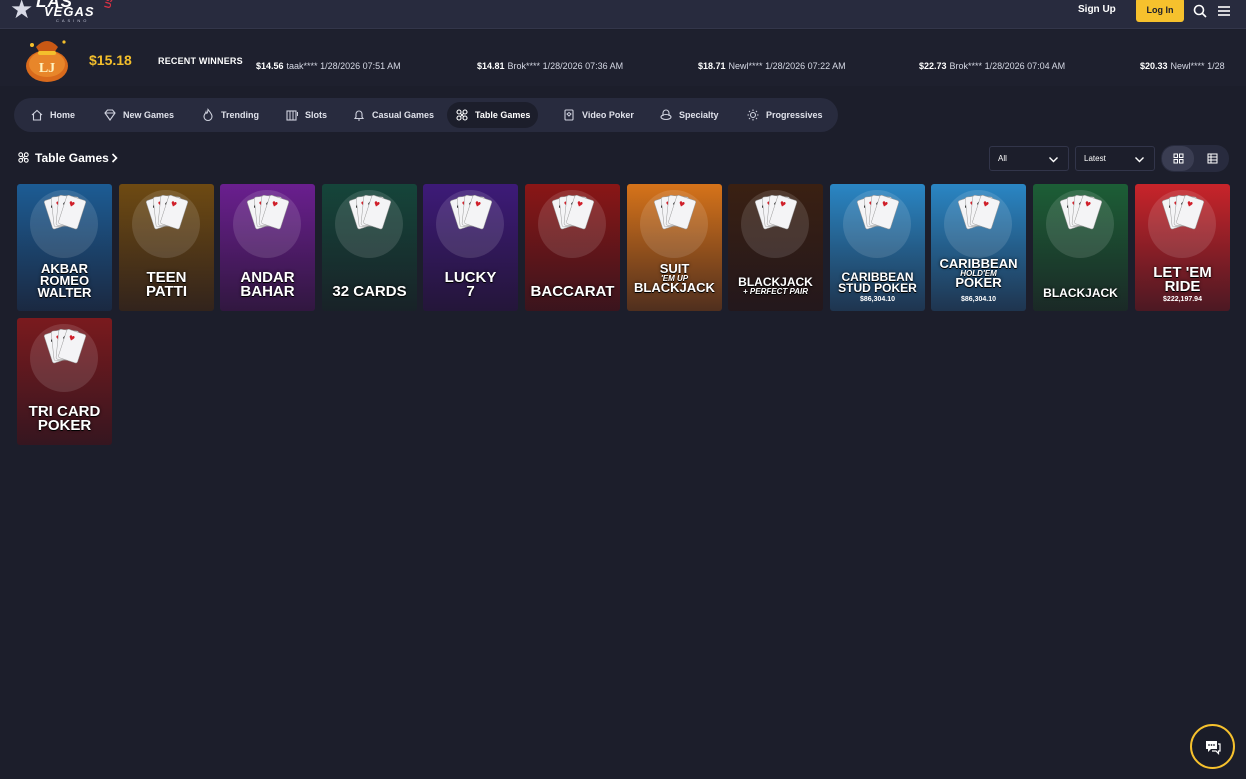 Image resolution: width=1246 pixels, height=779 pixels. Describe the element at coordinates (369, 291) in the screenshot. I see `game-title: 32 CARDS` at that location.